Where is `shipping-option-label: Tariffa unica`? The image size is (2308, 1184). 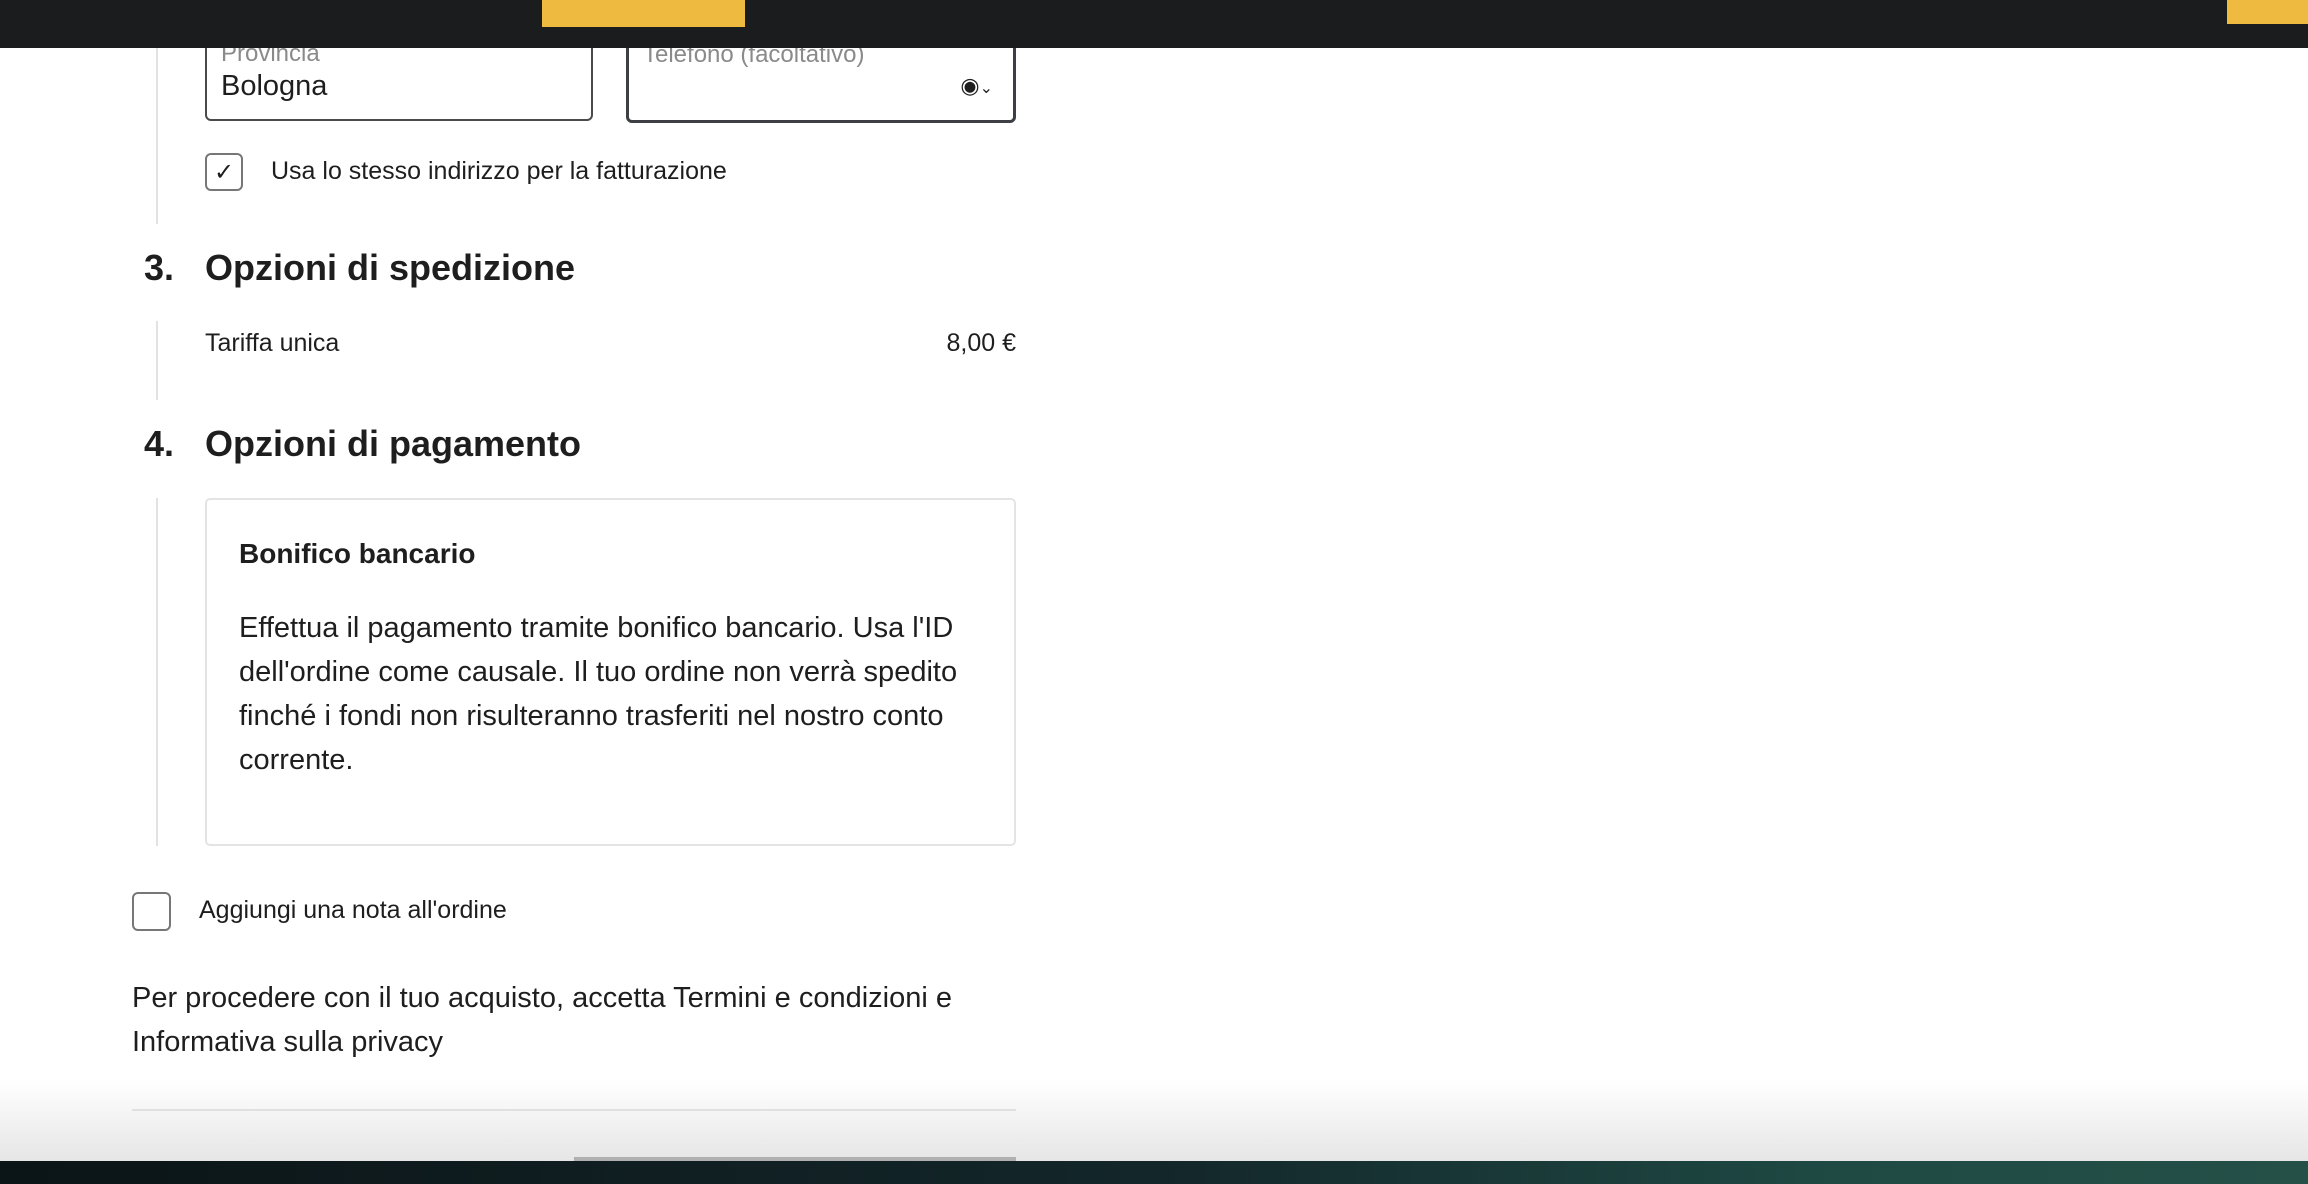 shipping-option-label: Tariffa unica is located at coordinates (272, 343).